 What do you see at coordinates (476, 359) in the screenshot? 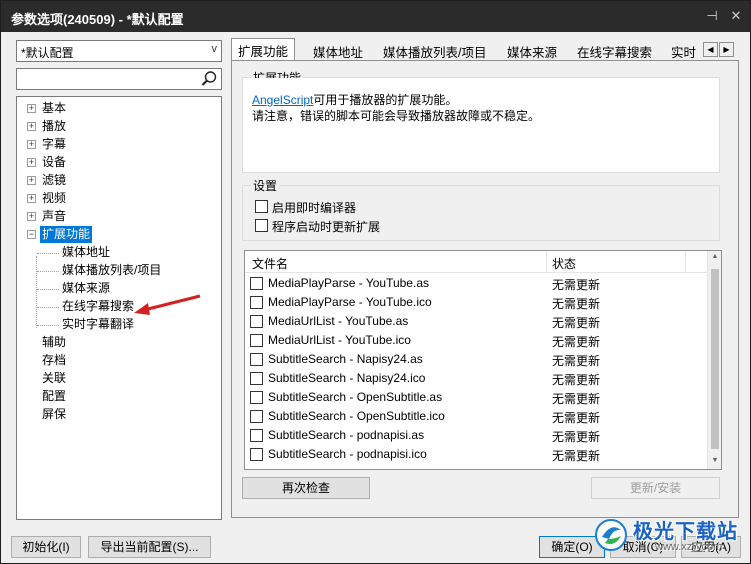
I see `list-item: SubtitleSearch - Napisy24.as 无需更新` at bounding box center [476, 359].